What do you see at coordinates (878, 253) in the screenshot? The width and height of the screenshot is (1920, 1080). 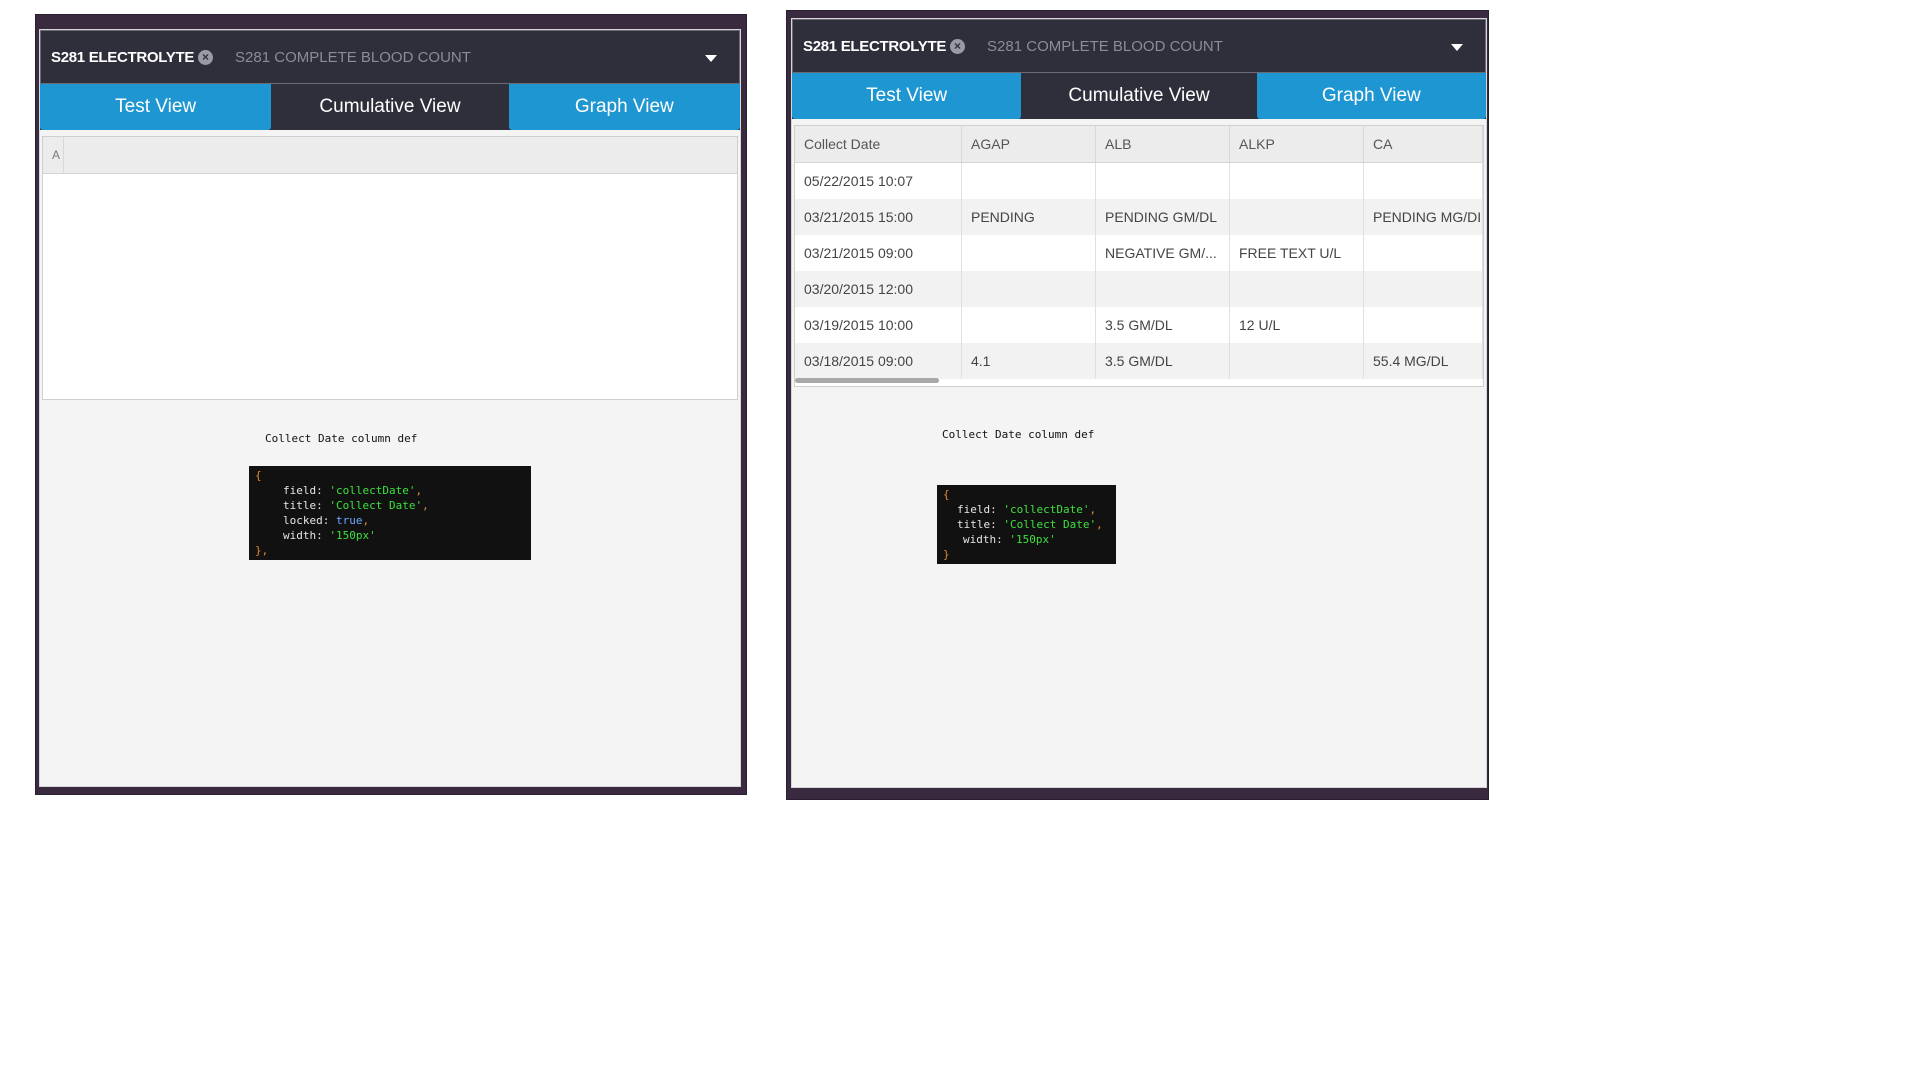 I see `table-cell: 03/21/2015 09:00` at bounding box center [878, 253].